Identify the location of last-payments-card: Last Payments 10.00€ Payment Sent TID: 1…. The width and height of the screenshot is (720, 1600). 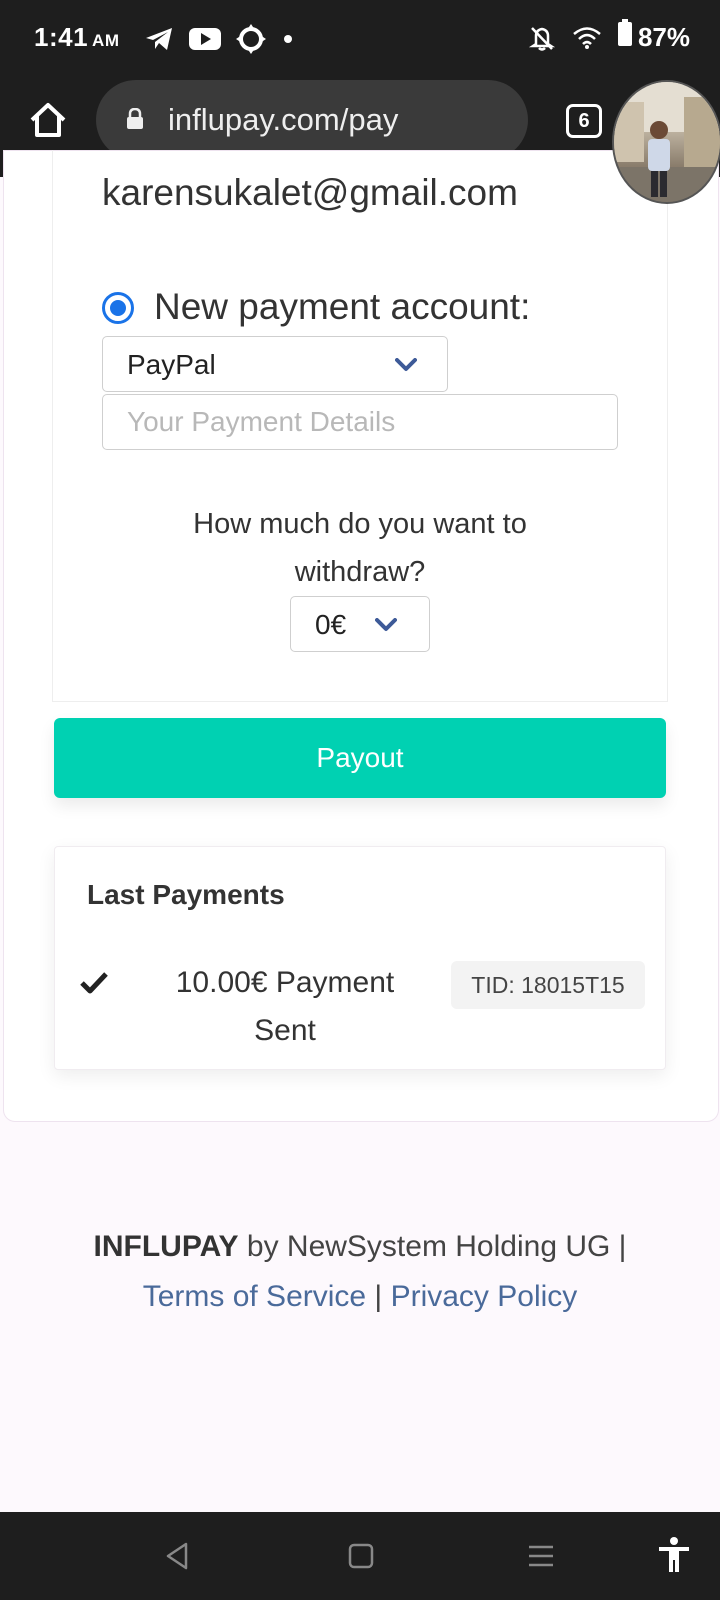
(360, 958).